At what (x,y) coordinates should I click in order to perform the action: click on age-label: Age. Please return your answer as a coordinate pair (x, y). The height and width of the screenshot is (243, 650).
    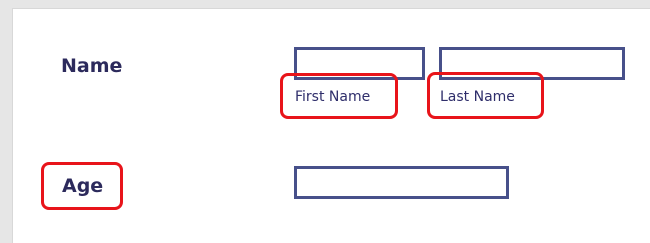
    Looking at the image, I should click on (83, 186).